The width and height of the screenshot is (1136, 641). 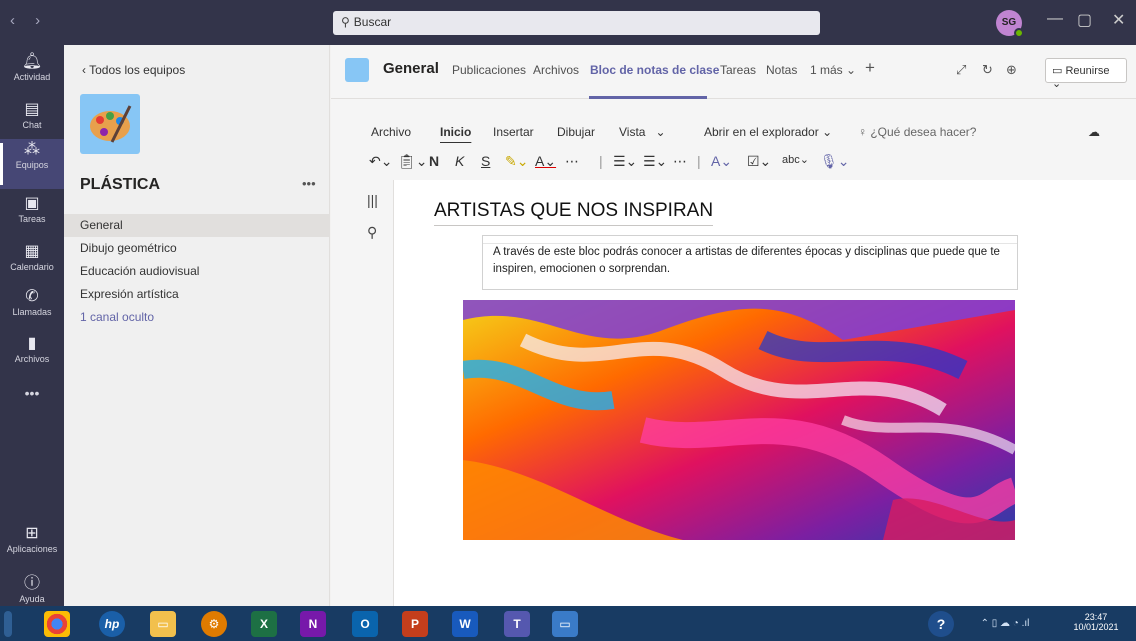 I want to click on styles-icon: A⌄, so click(x=721, y=161).